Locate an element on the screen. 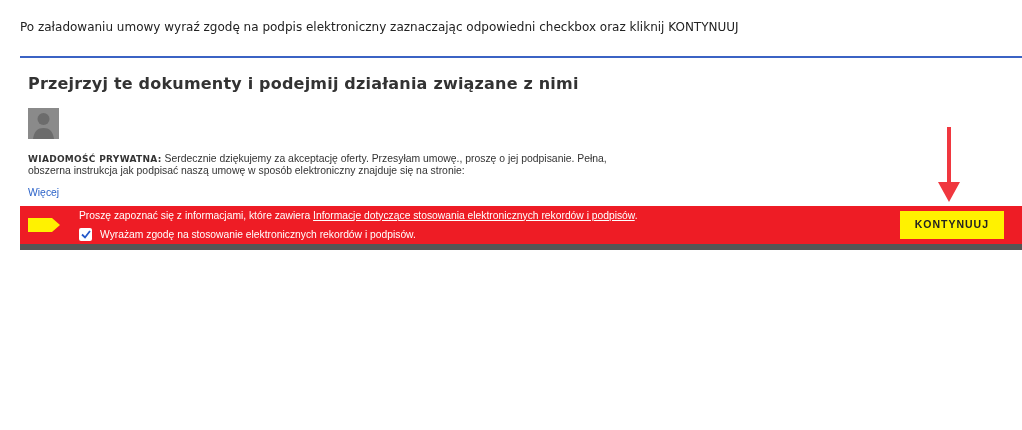  private-message: WIADOMOŚĆ PRYWATNA: Serdecznie dziękujemy za akceptację oferty. Przesyłam umowę., proszę o jej podpisanie. Pełna, obszerna instrukcja jak podpisać naszą umowę w sposób elektroniczny znajduje się na stronie: is located at coordinates (318, 165).